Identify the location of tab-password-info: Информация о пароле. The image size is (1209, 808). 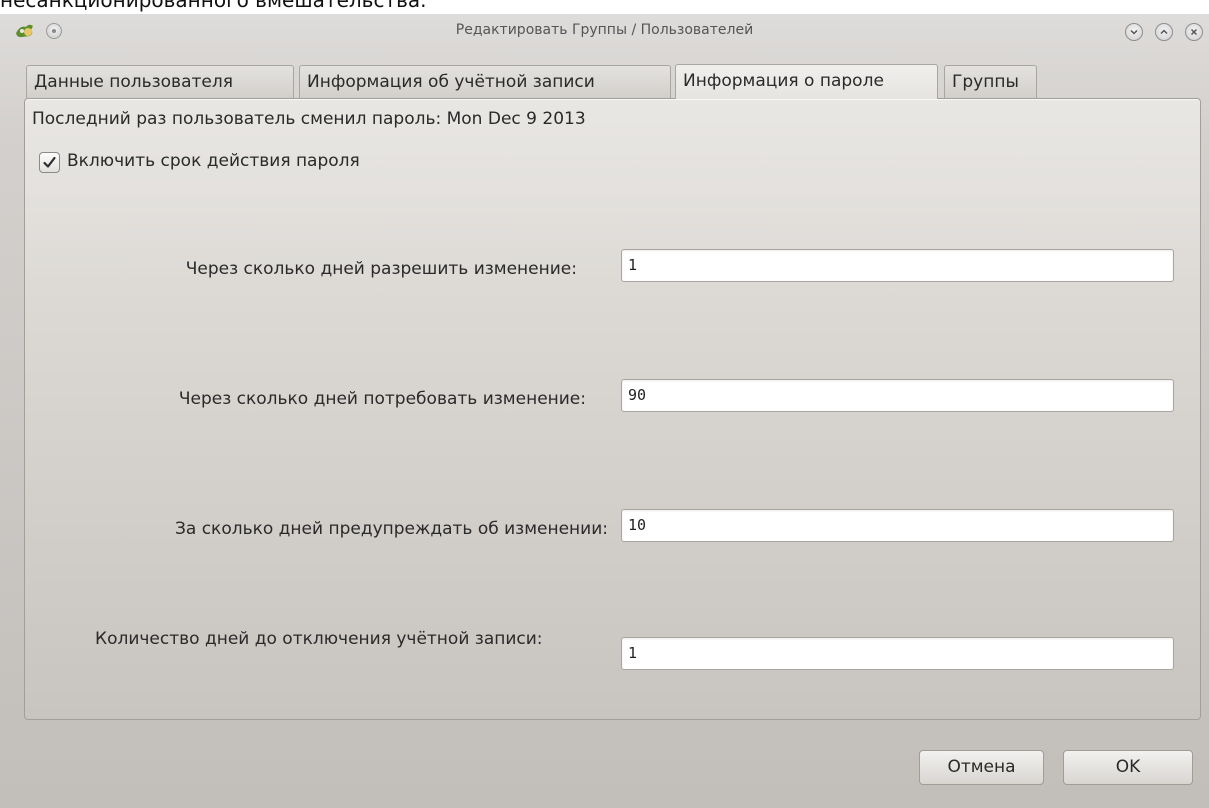
(806, 81).